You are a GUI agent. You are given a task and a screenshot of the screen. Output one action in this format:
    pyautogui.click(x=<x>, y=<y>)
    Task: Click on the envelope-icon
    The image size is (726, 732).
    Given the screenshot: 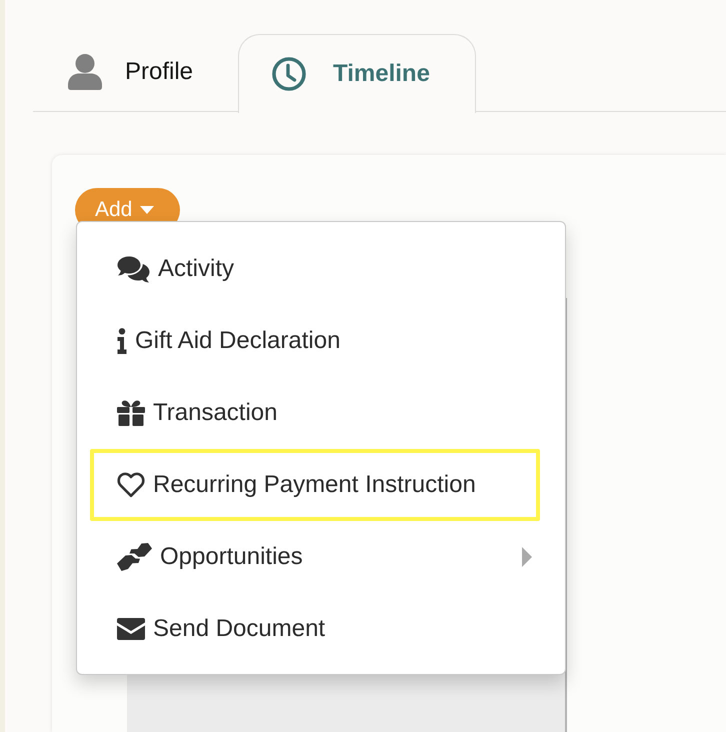 What is the action you would take?
    pyautogui.click(x=131, y=629)
    